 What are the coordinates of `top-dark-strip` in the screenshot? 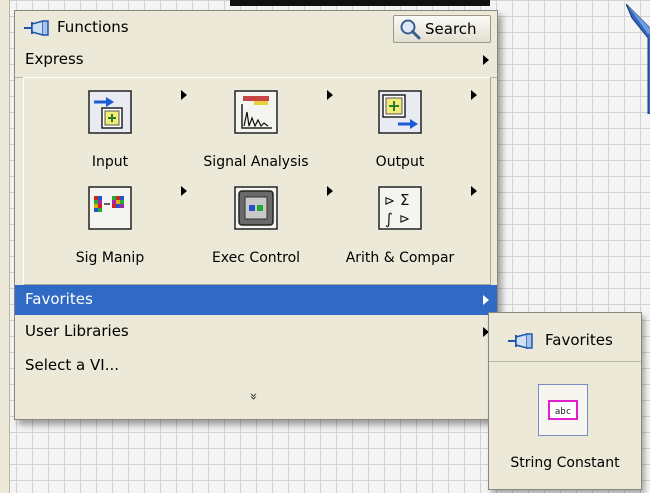 It's located at (360, 3).